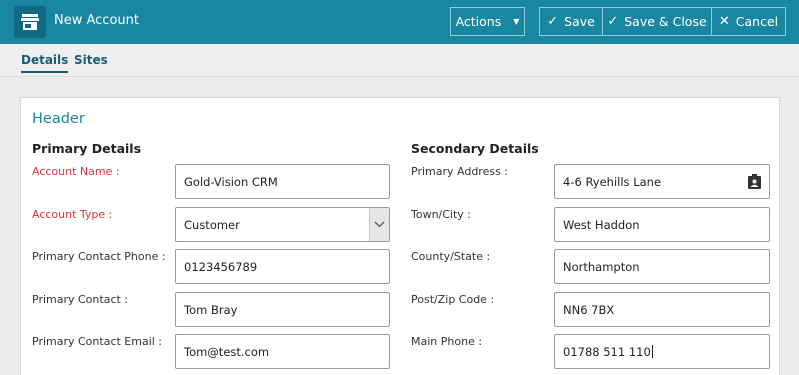  Describe the element at coordinates (607, 351) in the screenshot. I see `main-phone-value: 01788 511 110` at that location.